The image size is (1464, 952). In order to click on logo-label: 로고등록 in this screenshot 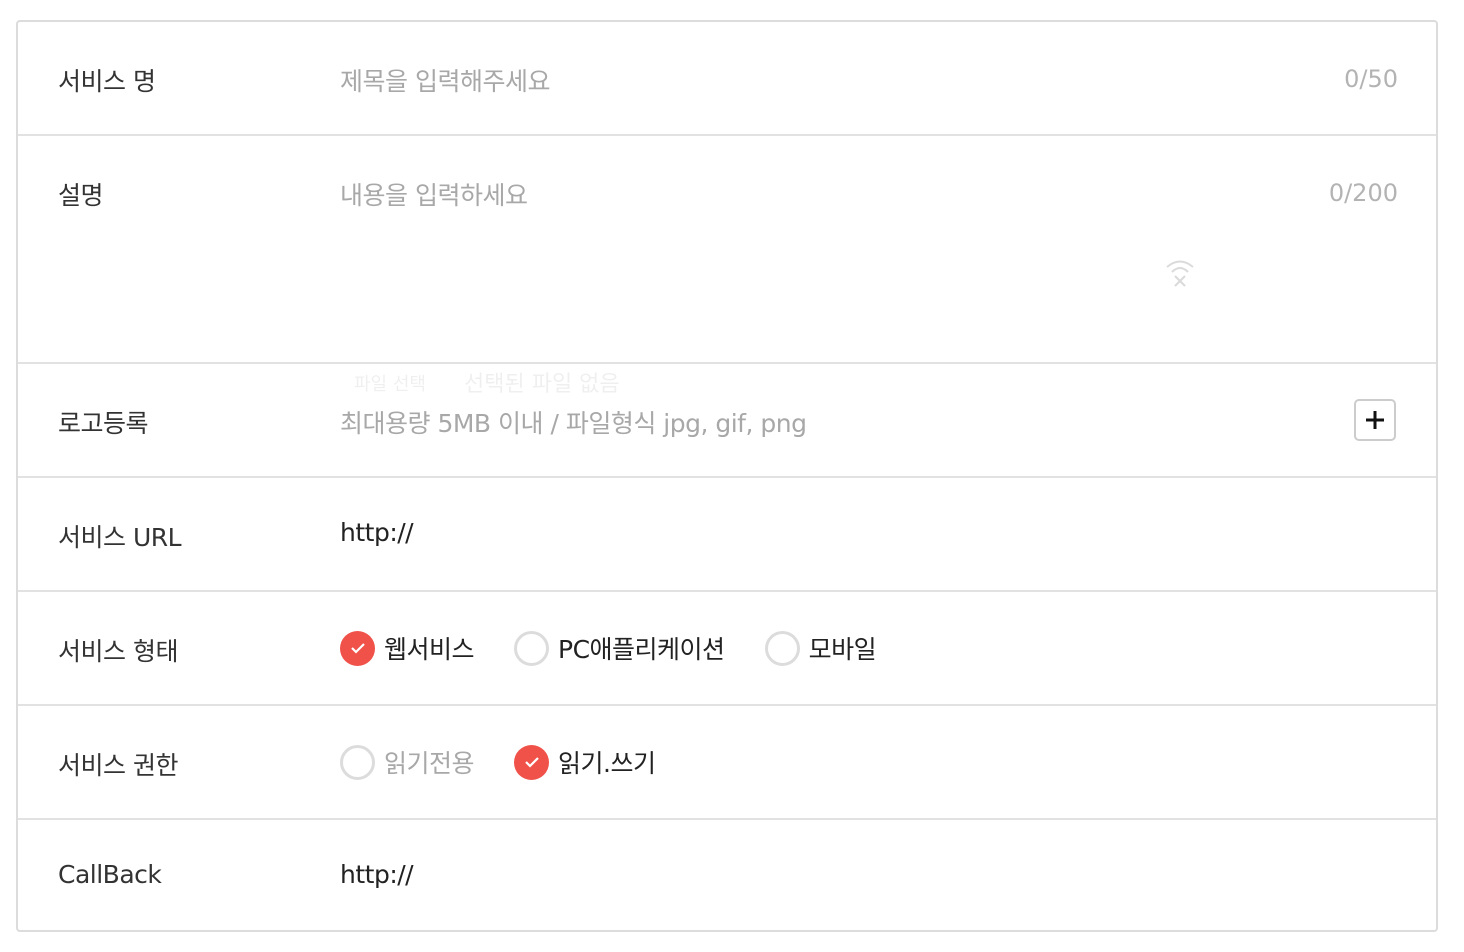, I will do `click(103, 423)`.